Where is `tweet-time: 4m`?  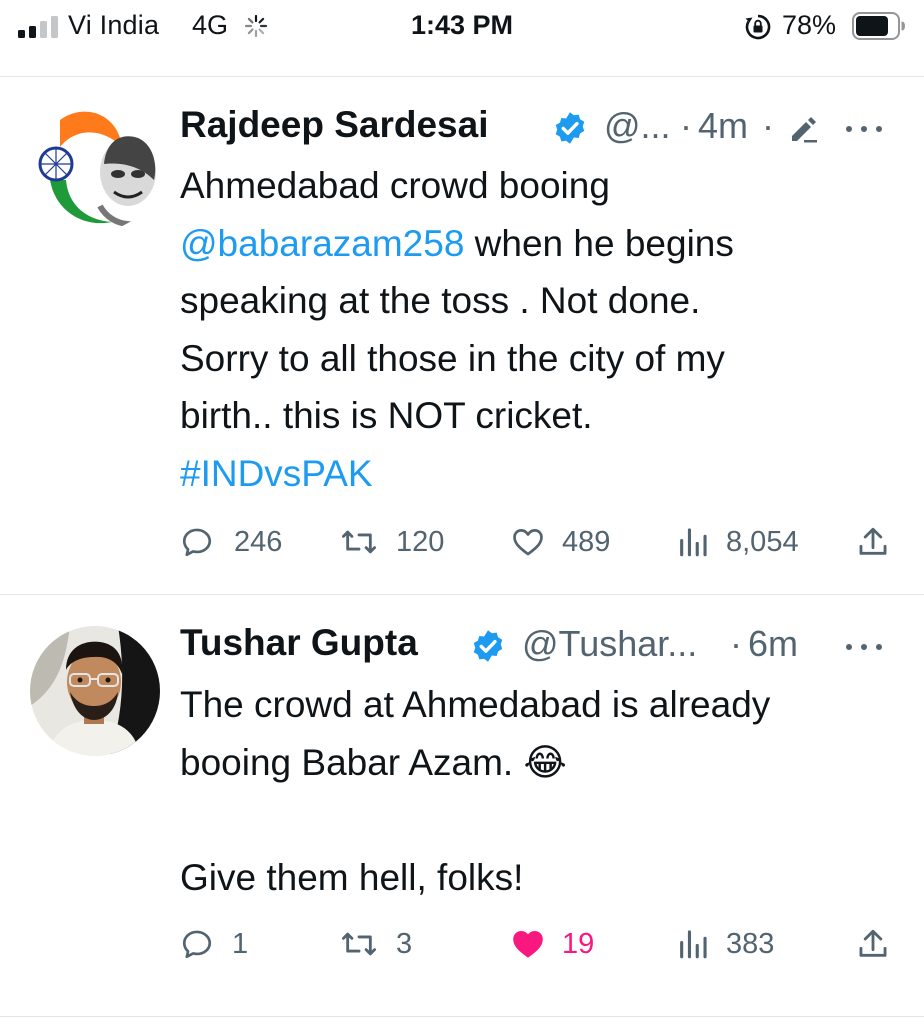
tweet-time: 4m is located at coordinates (723, 126).